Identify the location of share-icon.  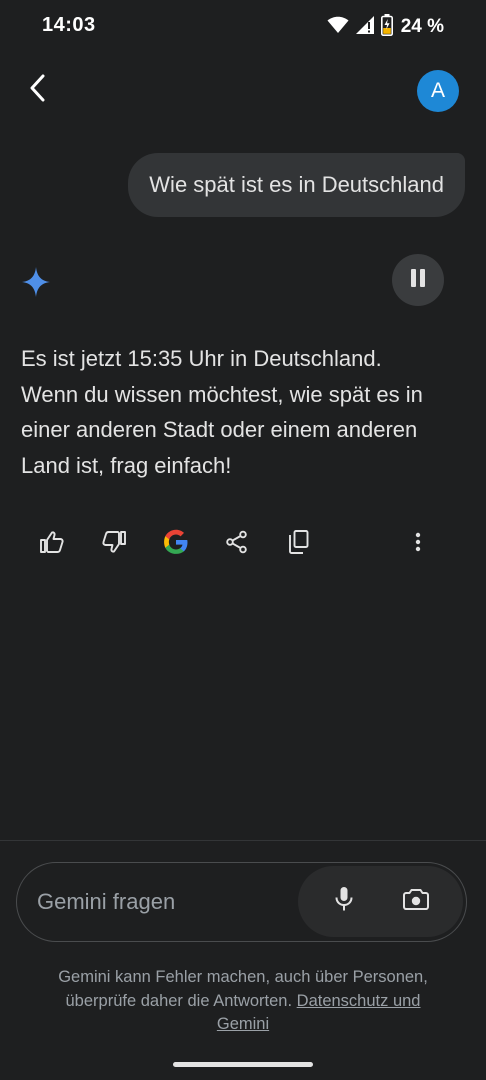
(237, 544).